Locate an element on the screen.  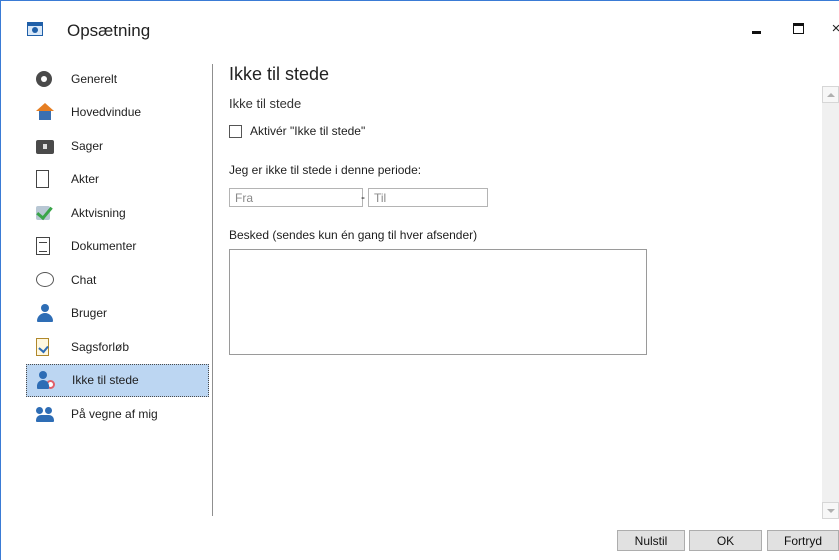
activate-away-label: Aktivér "Ikke til stede" is located at coordinates (308, 131).